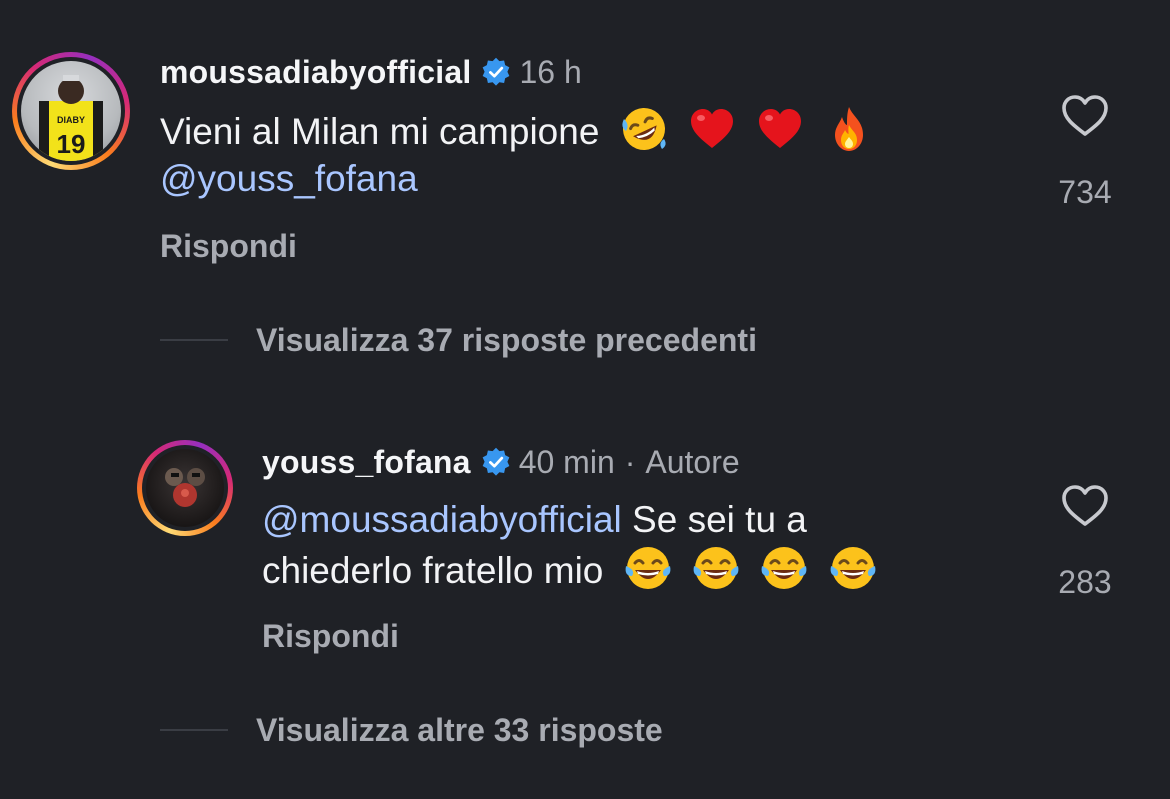 The image size is (1170, 799). Describe the element at coordinates (366, 462) in the screenshot. I see `username: youss_fofana` at that location.